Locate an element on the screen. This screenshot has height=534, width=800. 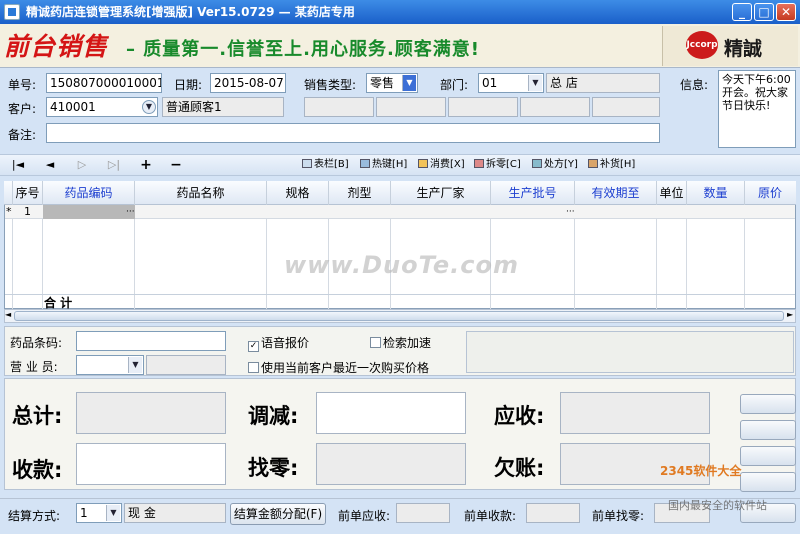
watermark-corner-sub: 国内最安全的软件站 is located at coordinates (717, 505).